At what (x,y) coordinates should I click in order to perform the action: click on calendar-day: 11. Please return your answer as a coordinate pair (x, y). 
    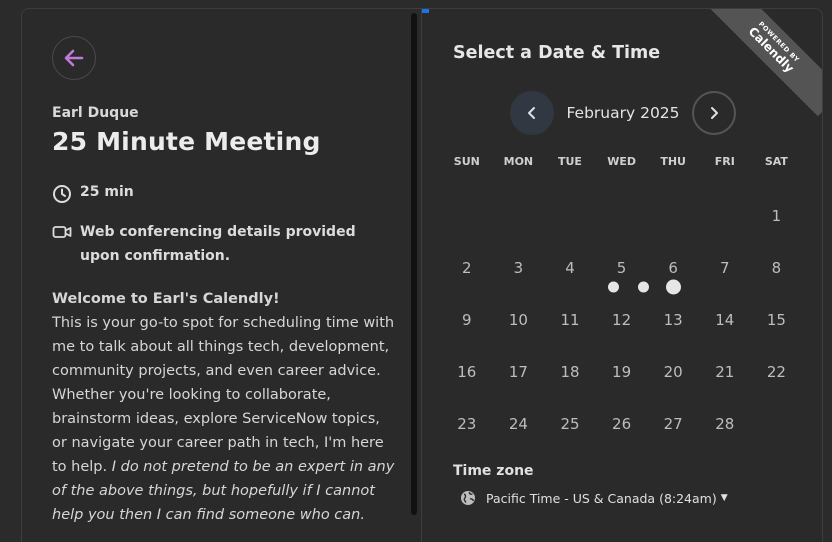
    Looking at the image, I should click on (570, 320).